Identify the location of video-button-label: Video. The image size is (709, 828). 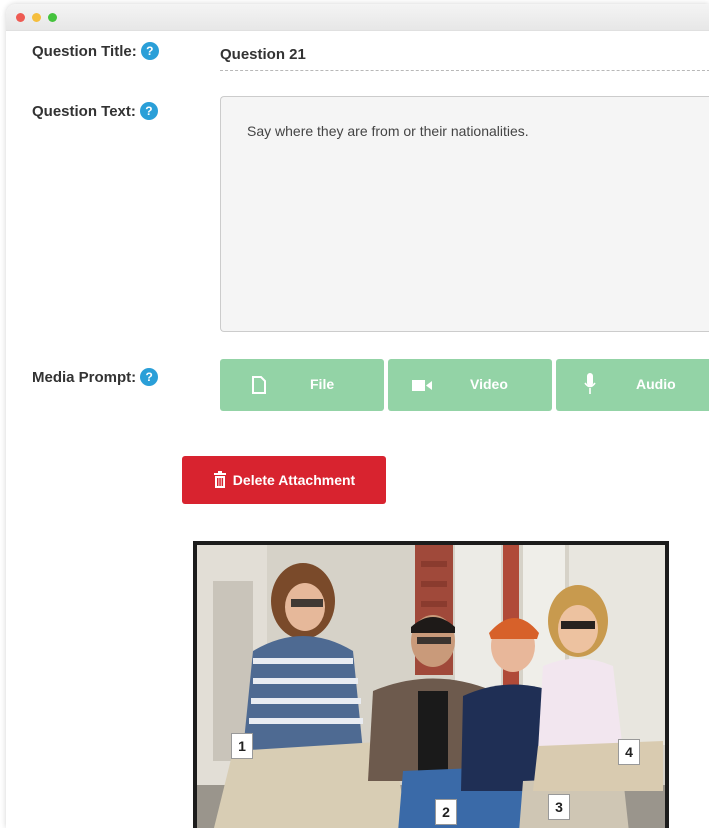
(489, 384).